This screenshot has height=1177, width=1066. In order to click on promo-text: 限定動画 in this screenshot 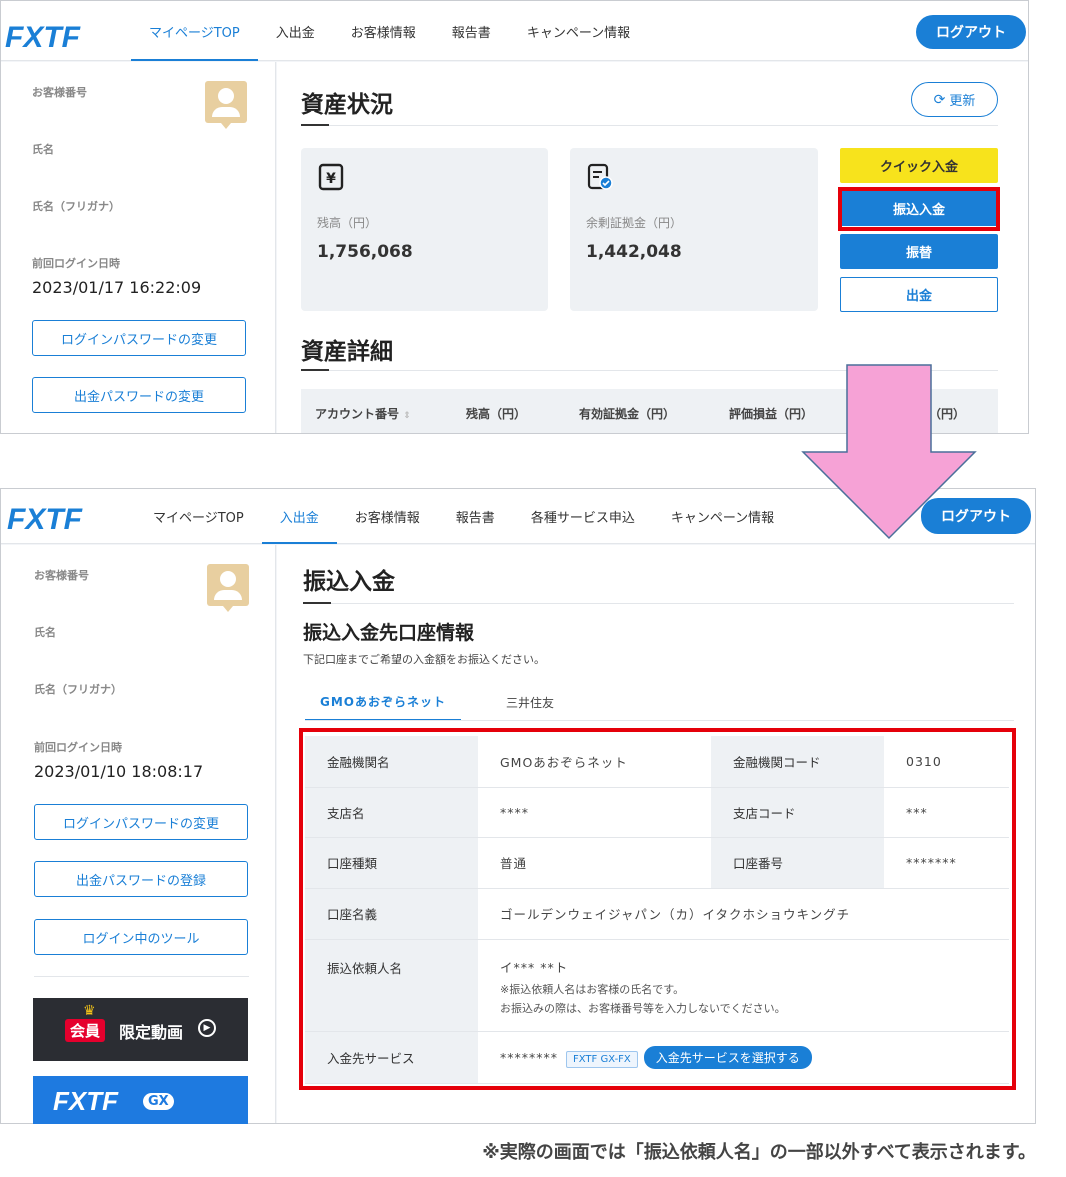, I will do `click(151, 1032)`.